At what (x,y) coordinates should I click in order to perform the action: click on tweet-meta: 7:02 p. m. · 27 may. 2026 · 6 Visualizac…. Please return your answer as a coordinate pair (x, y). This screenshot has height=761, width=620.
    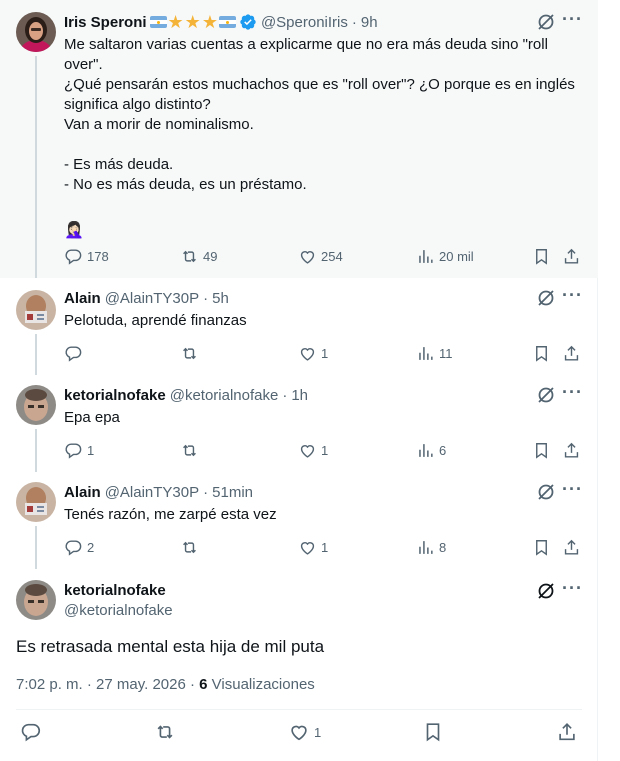
    Looking at the image, I should click on (165, 684).